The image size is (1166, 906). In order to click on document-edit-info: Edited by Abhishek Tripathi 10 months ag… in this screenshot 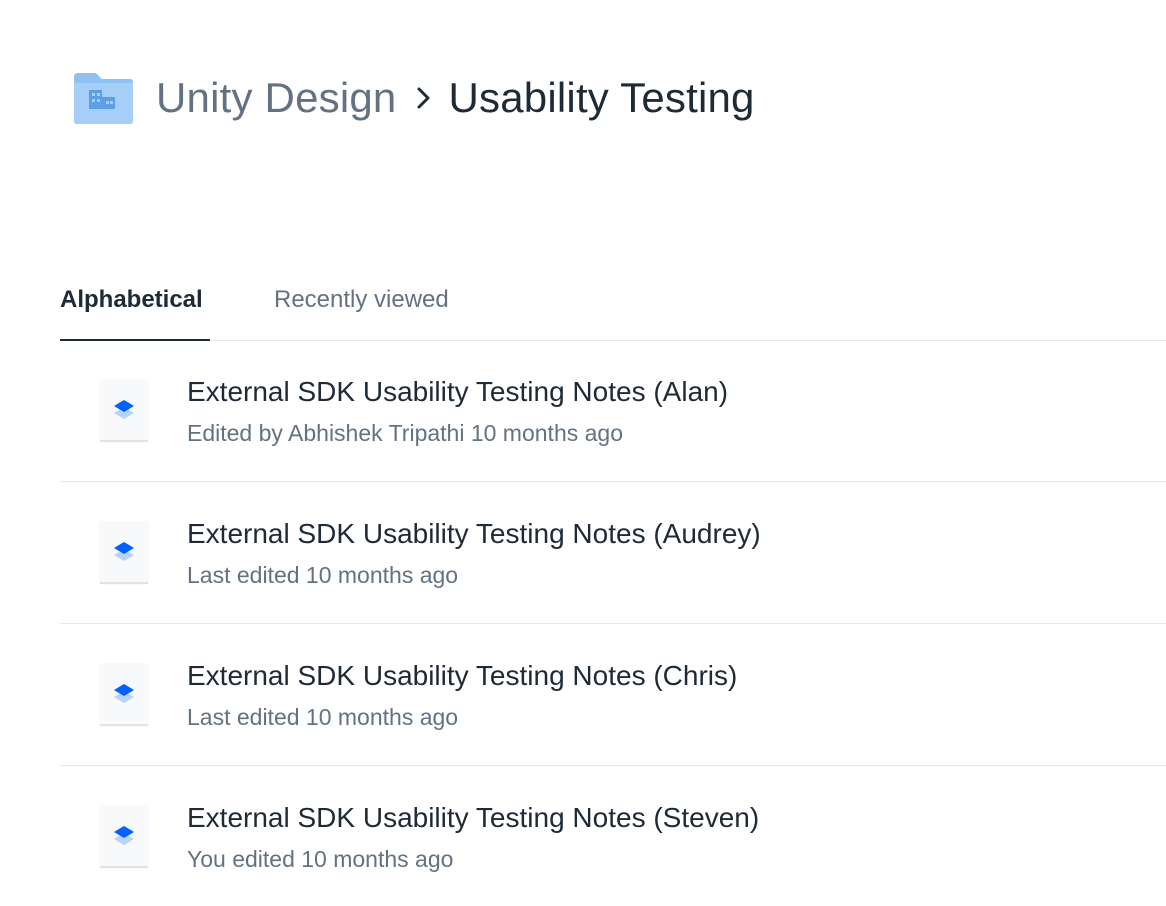, I will do `click(405, 433)`.